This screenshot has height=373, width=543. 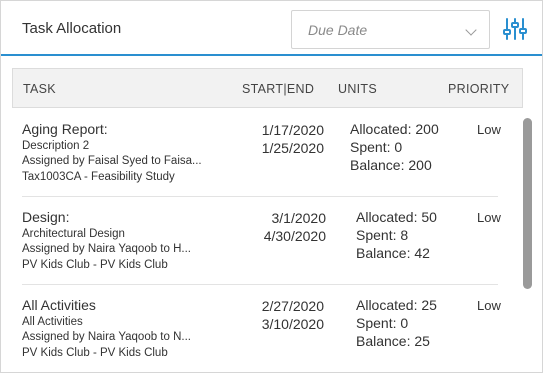 I want to click on task-project: Tax1003CA - Feasibility Study, so click(x=98, y=177).